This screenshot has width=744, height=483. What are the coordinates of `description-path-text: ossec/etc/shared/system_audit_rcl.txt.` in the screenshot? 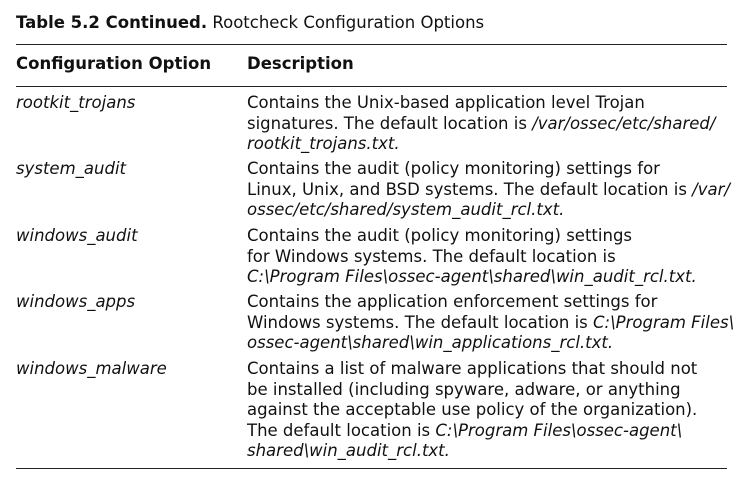 It's located at (406, 209).